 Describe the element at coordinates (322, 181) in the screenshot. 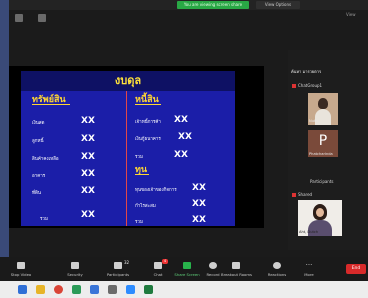

I see `participants-section-label: Participants` at that location.